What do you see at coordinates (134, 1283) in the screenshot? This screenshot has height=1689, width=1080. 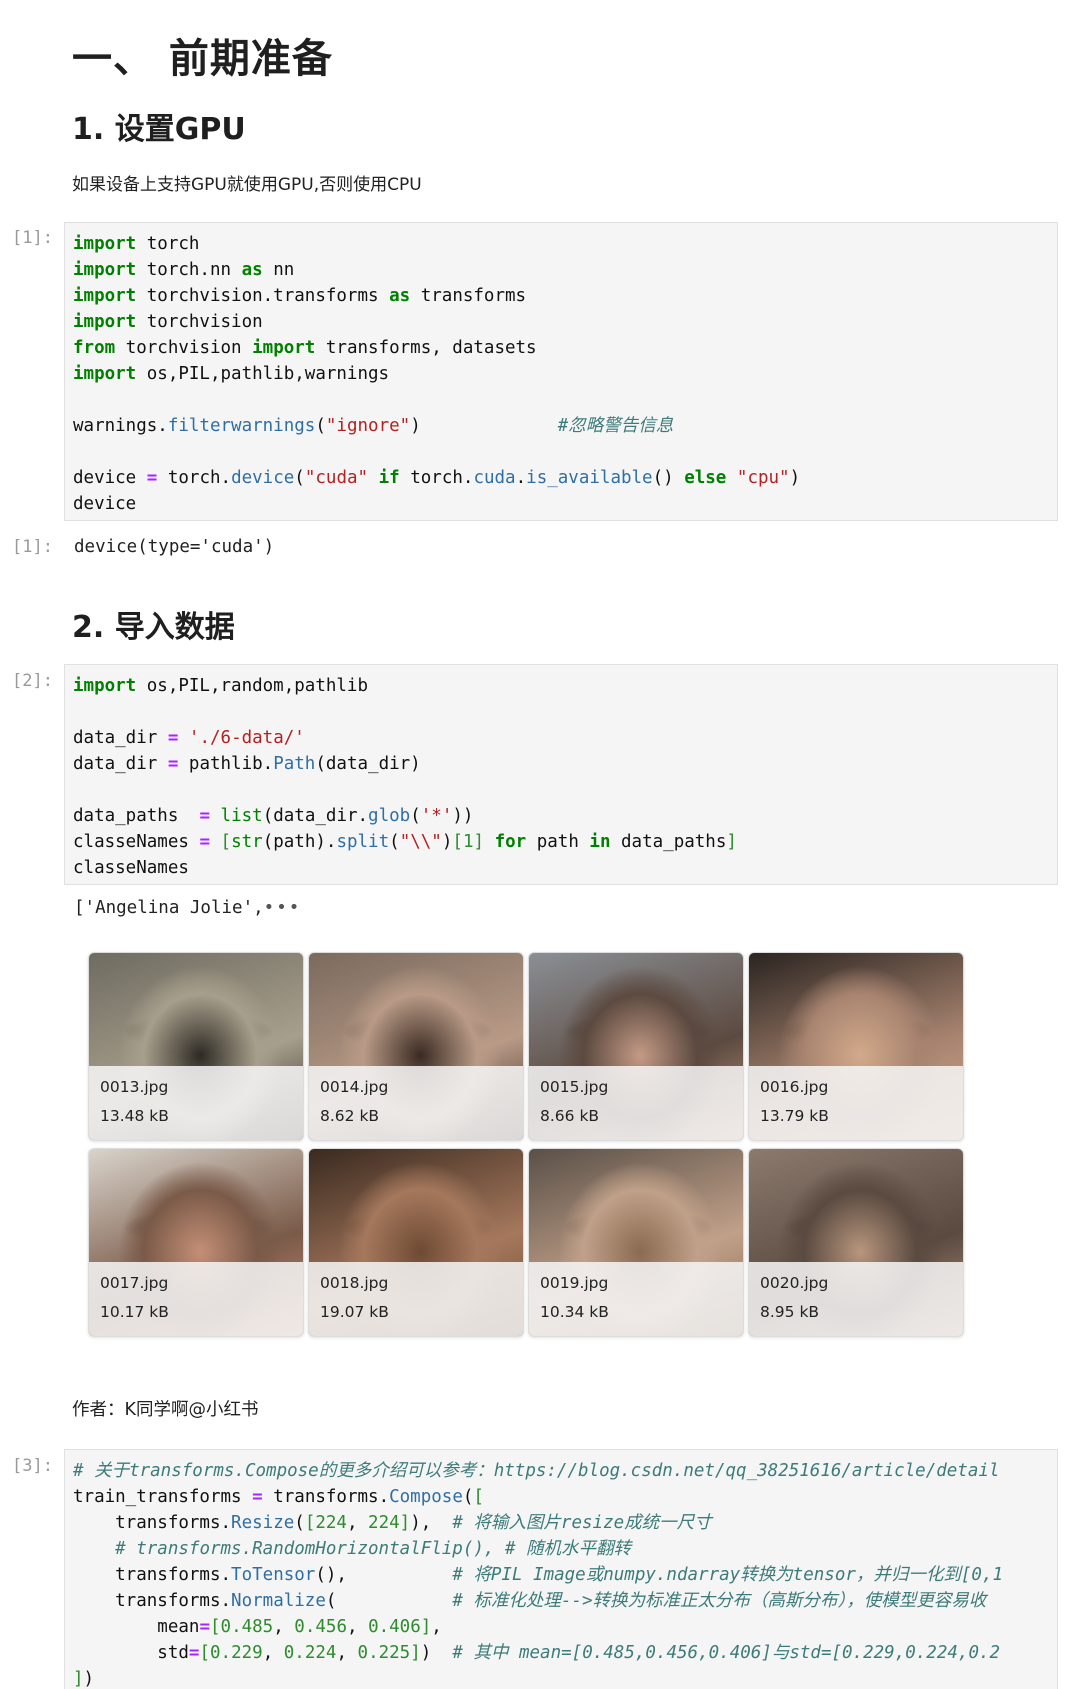 I see `thumbnail-filename: 0017.jpg` at bounding box center [134, 1283].